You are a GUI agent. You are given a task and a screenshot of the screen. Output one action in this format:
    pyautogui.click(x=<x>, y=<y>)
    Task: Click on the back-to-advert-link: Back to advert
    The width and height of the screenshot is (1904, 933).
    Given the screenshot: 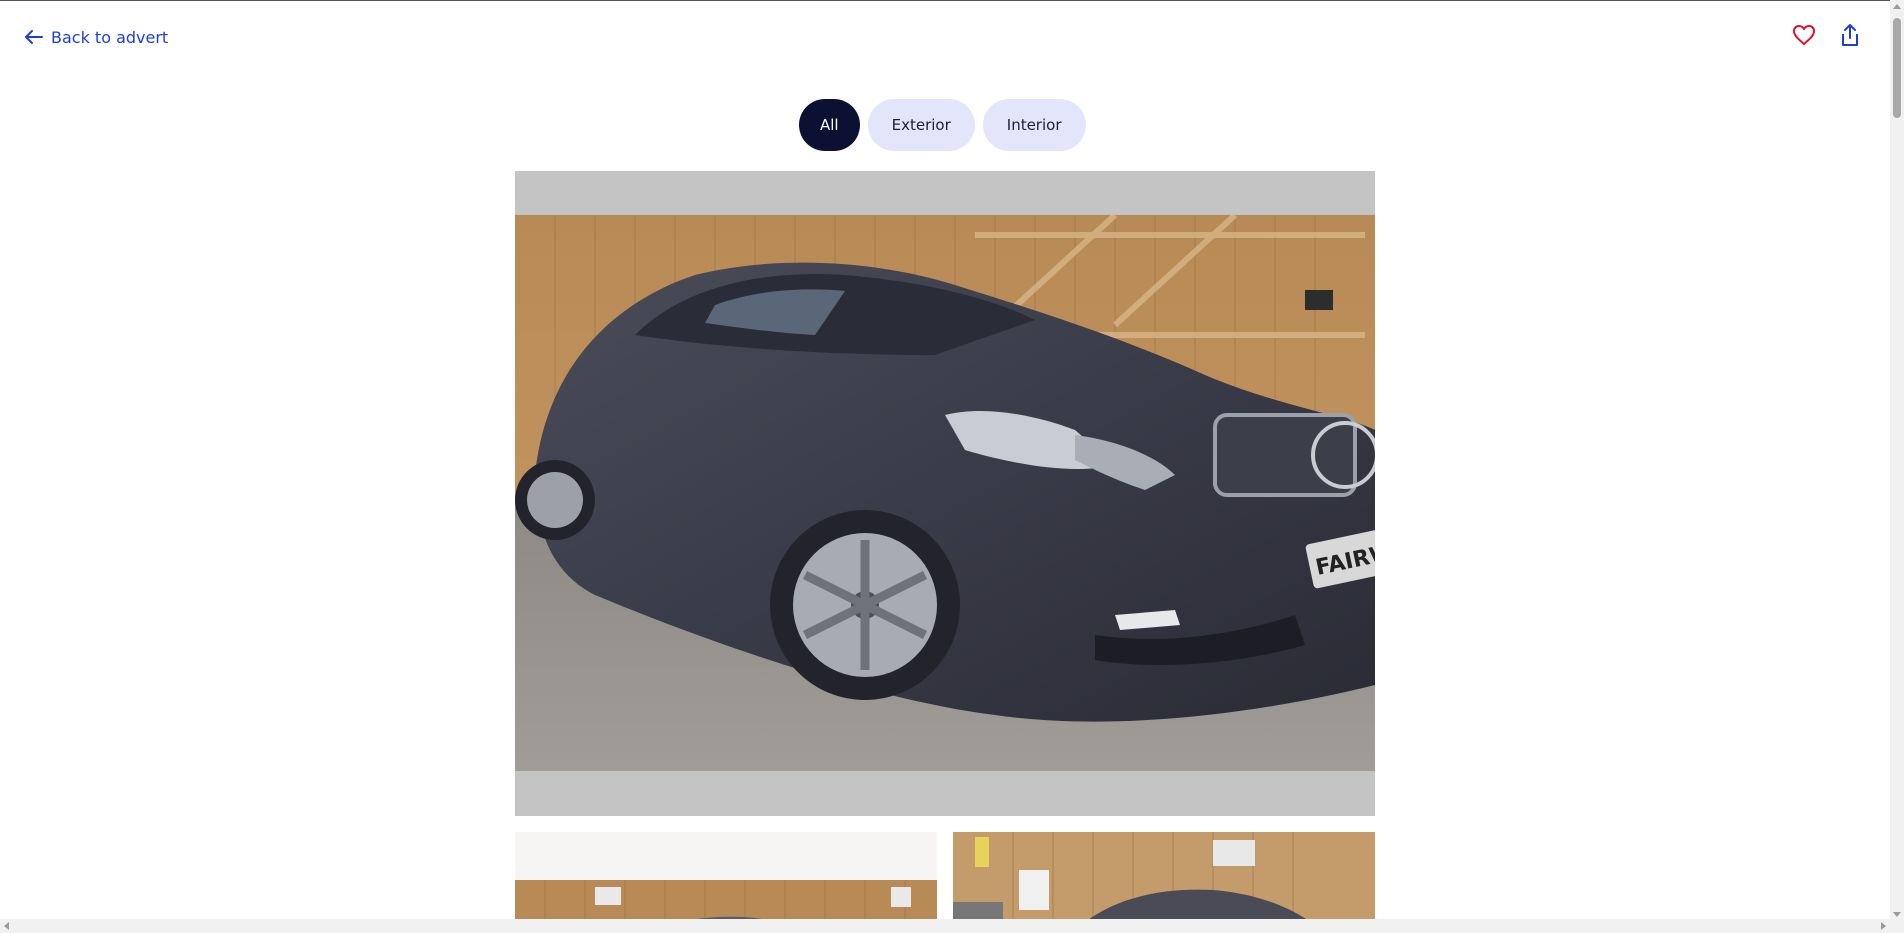 What is the action you would take?
    pyautogui.click(x=96, y=37)
    